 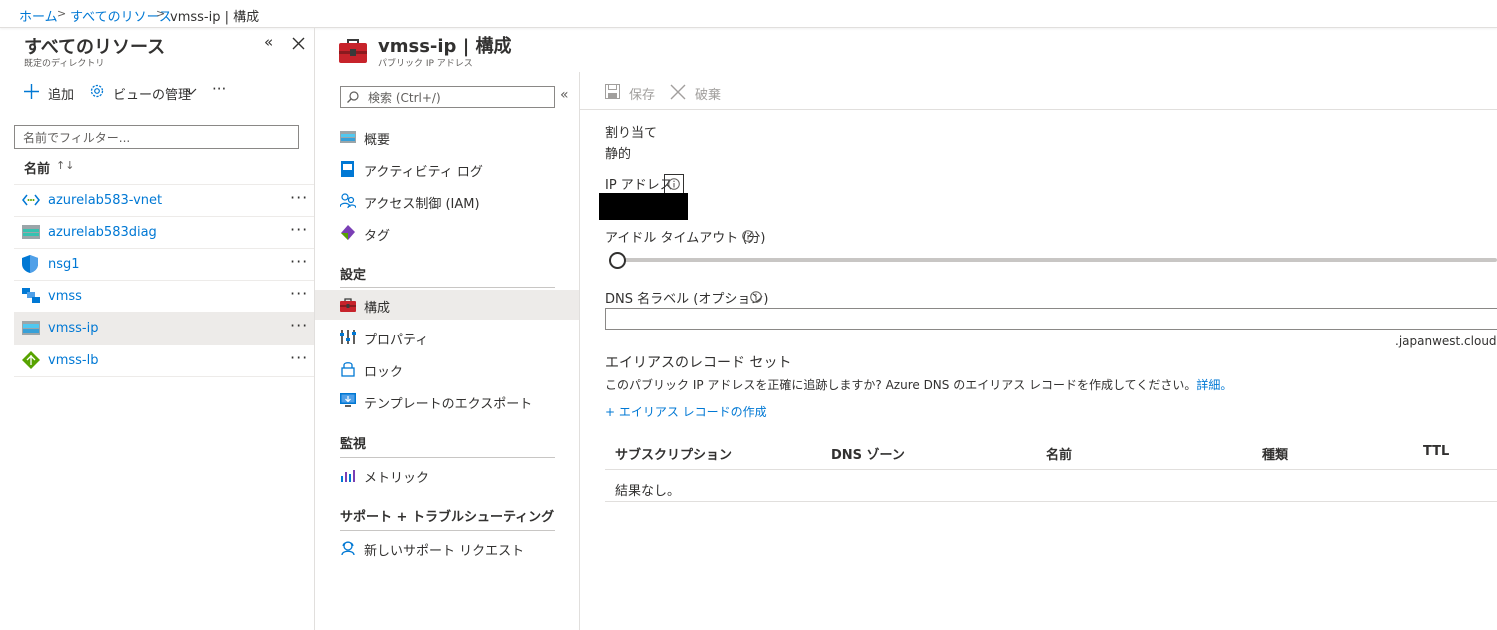 I want to click on table-bottom-divider, so click(x=1051, y=501).